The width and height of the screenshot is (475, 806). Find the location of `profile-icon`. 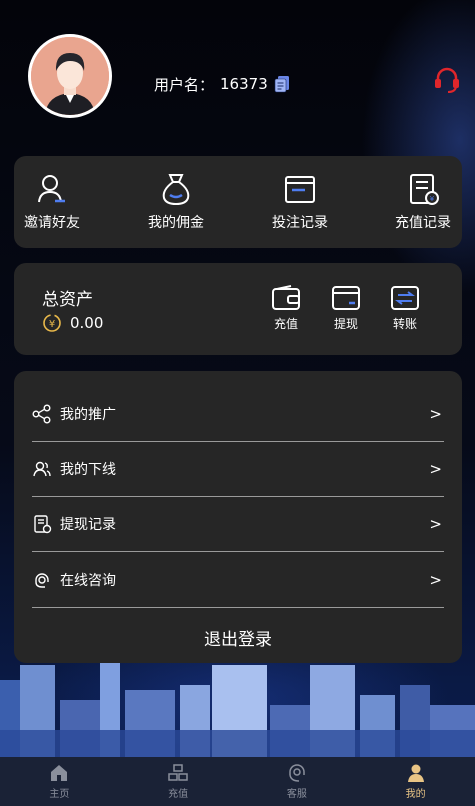

profile-icon is located at coordinates (415, 773).